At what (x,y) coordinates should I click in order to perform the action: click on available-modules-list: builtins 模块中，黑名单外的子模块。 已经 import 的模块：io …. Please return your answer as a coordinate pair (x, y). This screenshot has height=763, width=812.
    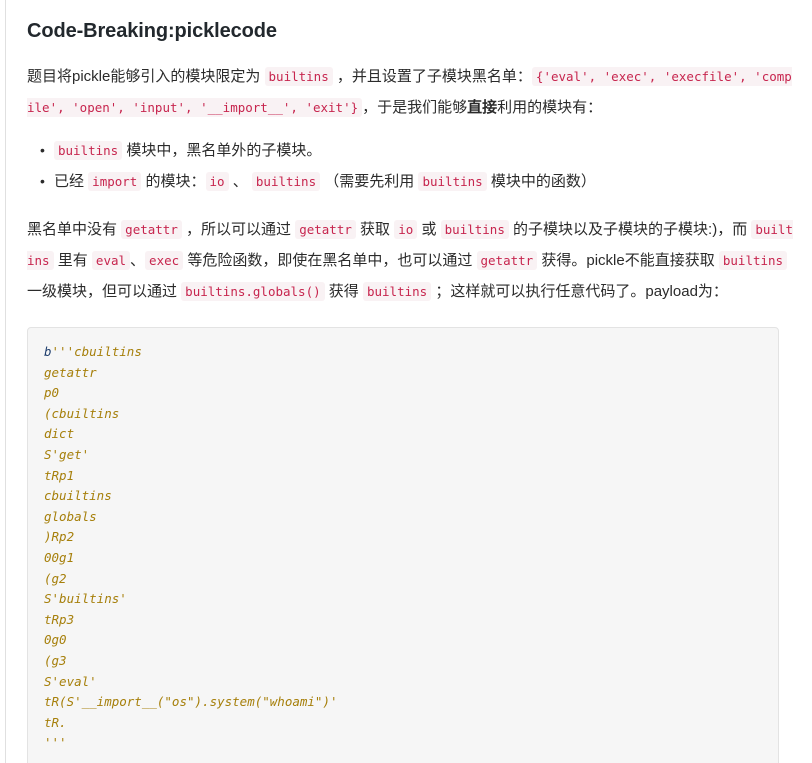
    Looking at the image, I should click on (412, 166).